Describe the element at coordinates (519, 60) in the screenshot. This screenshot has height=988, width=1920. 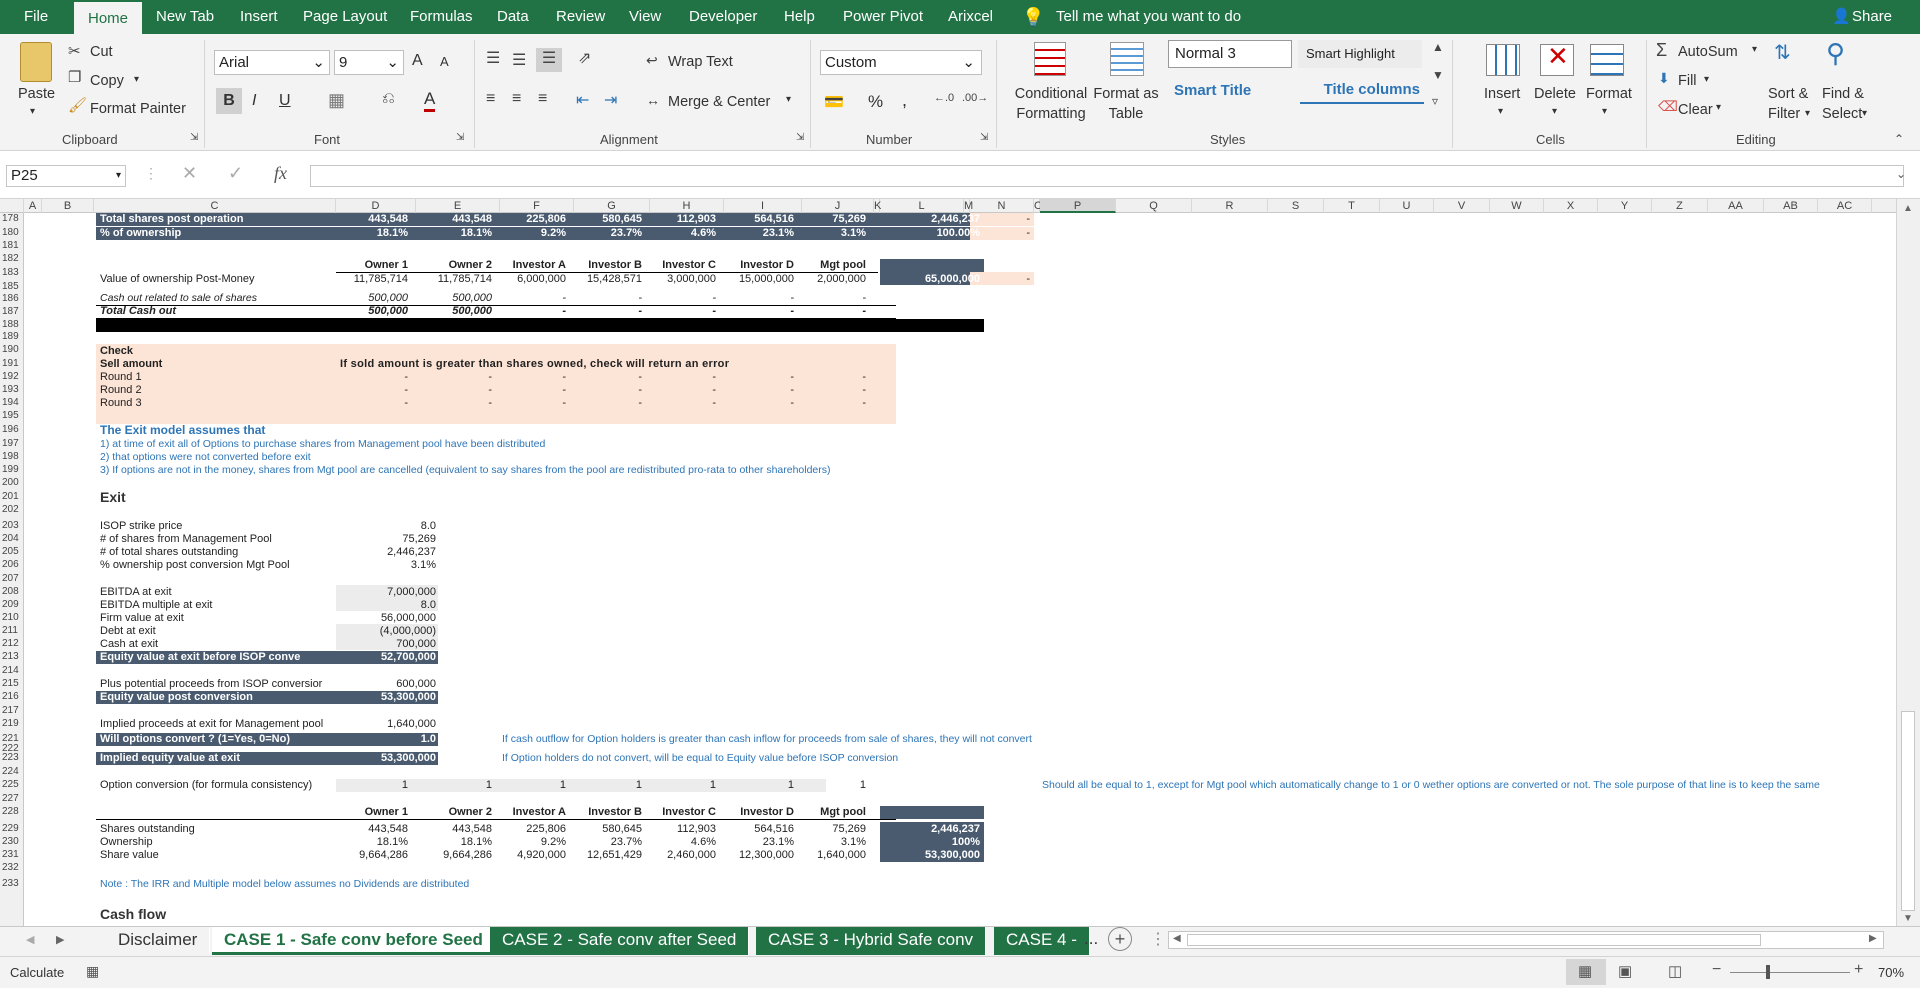
I see `align-middle-icon: ☰` at that location.